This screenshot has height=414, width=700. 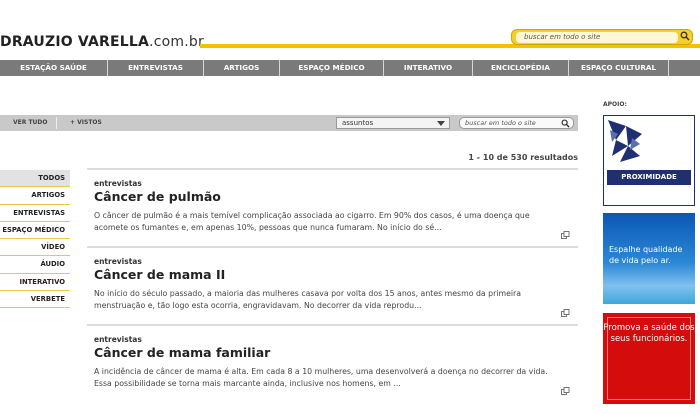 I want to click on results-count: 1 - 10 de 530 resultados, so click(x=523, y=157).